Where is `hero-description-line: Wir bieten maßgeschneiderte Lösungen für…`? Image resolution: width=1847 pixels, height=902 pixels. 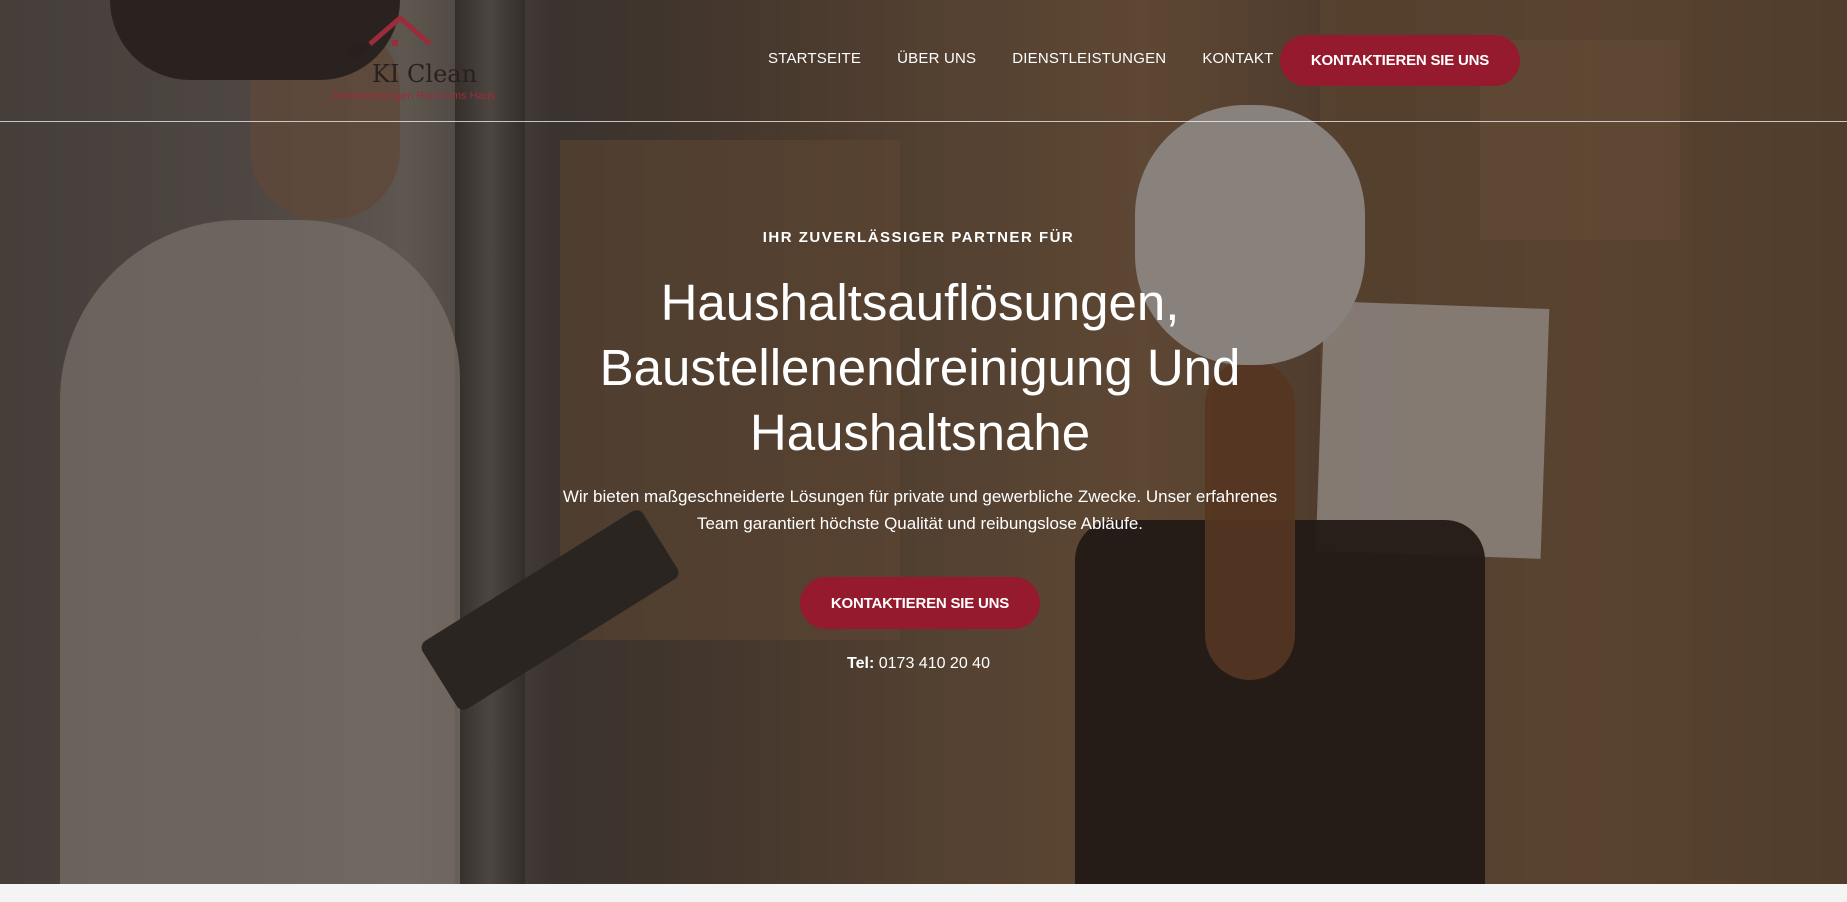
hero-description-line: Wir bieten maßgeschneiderte Lösungen für… is located at coordinates (920, 496).